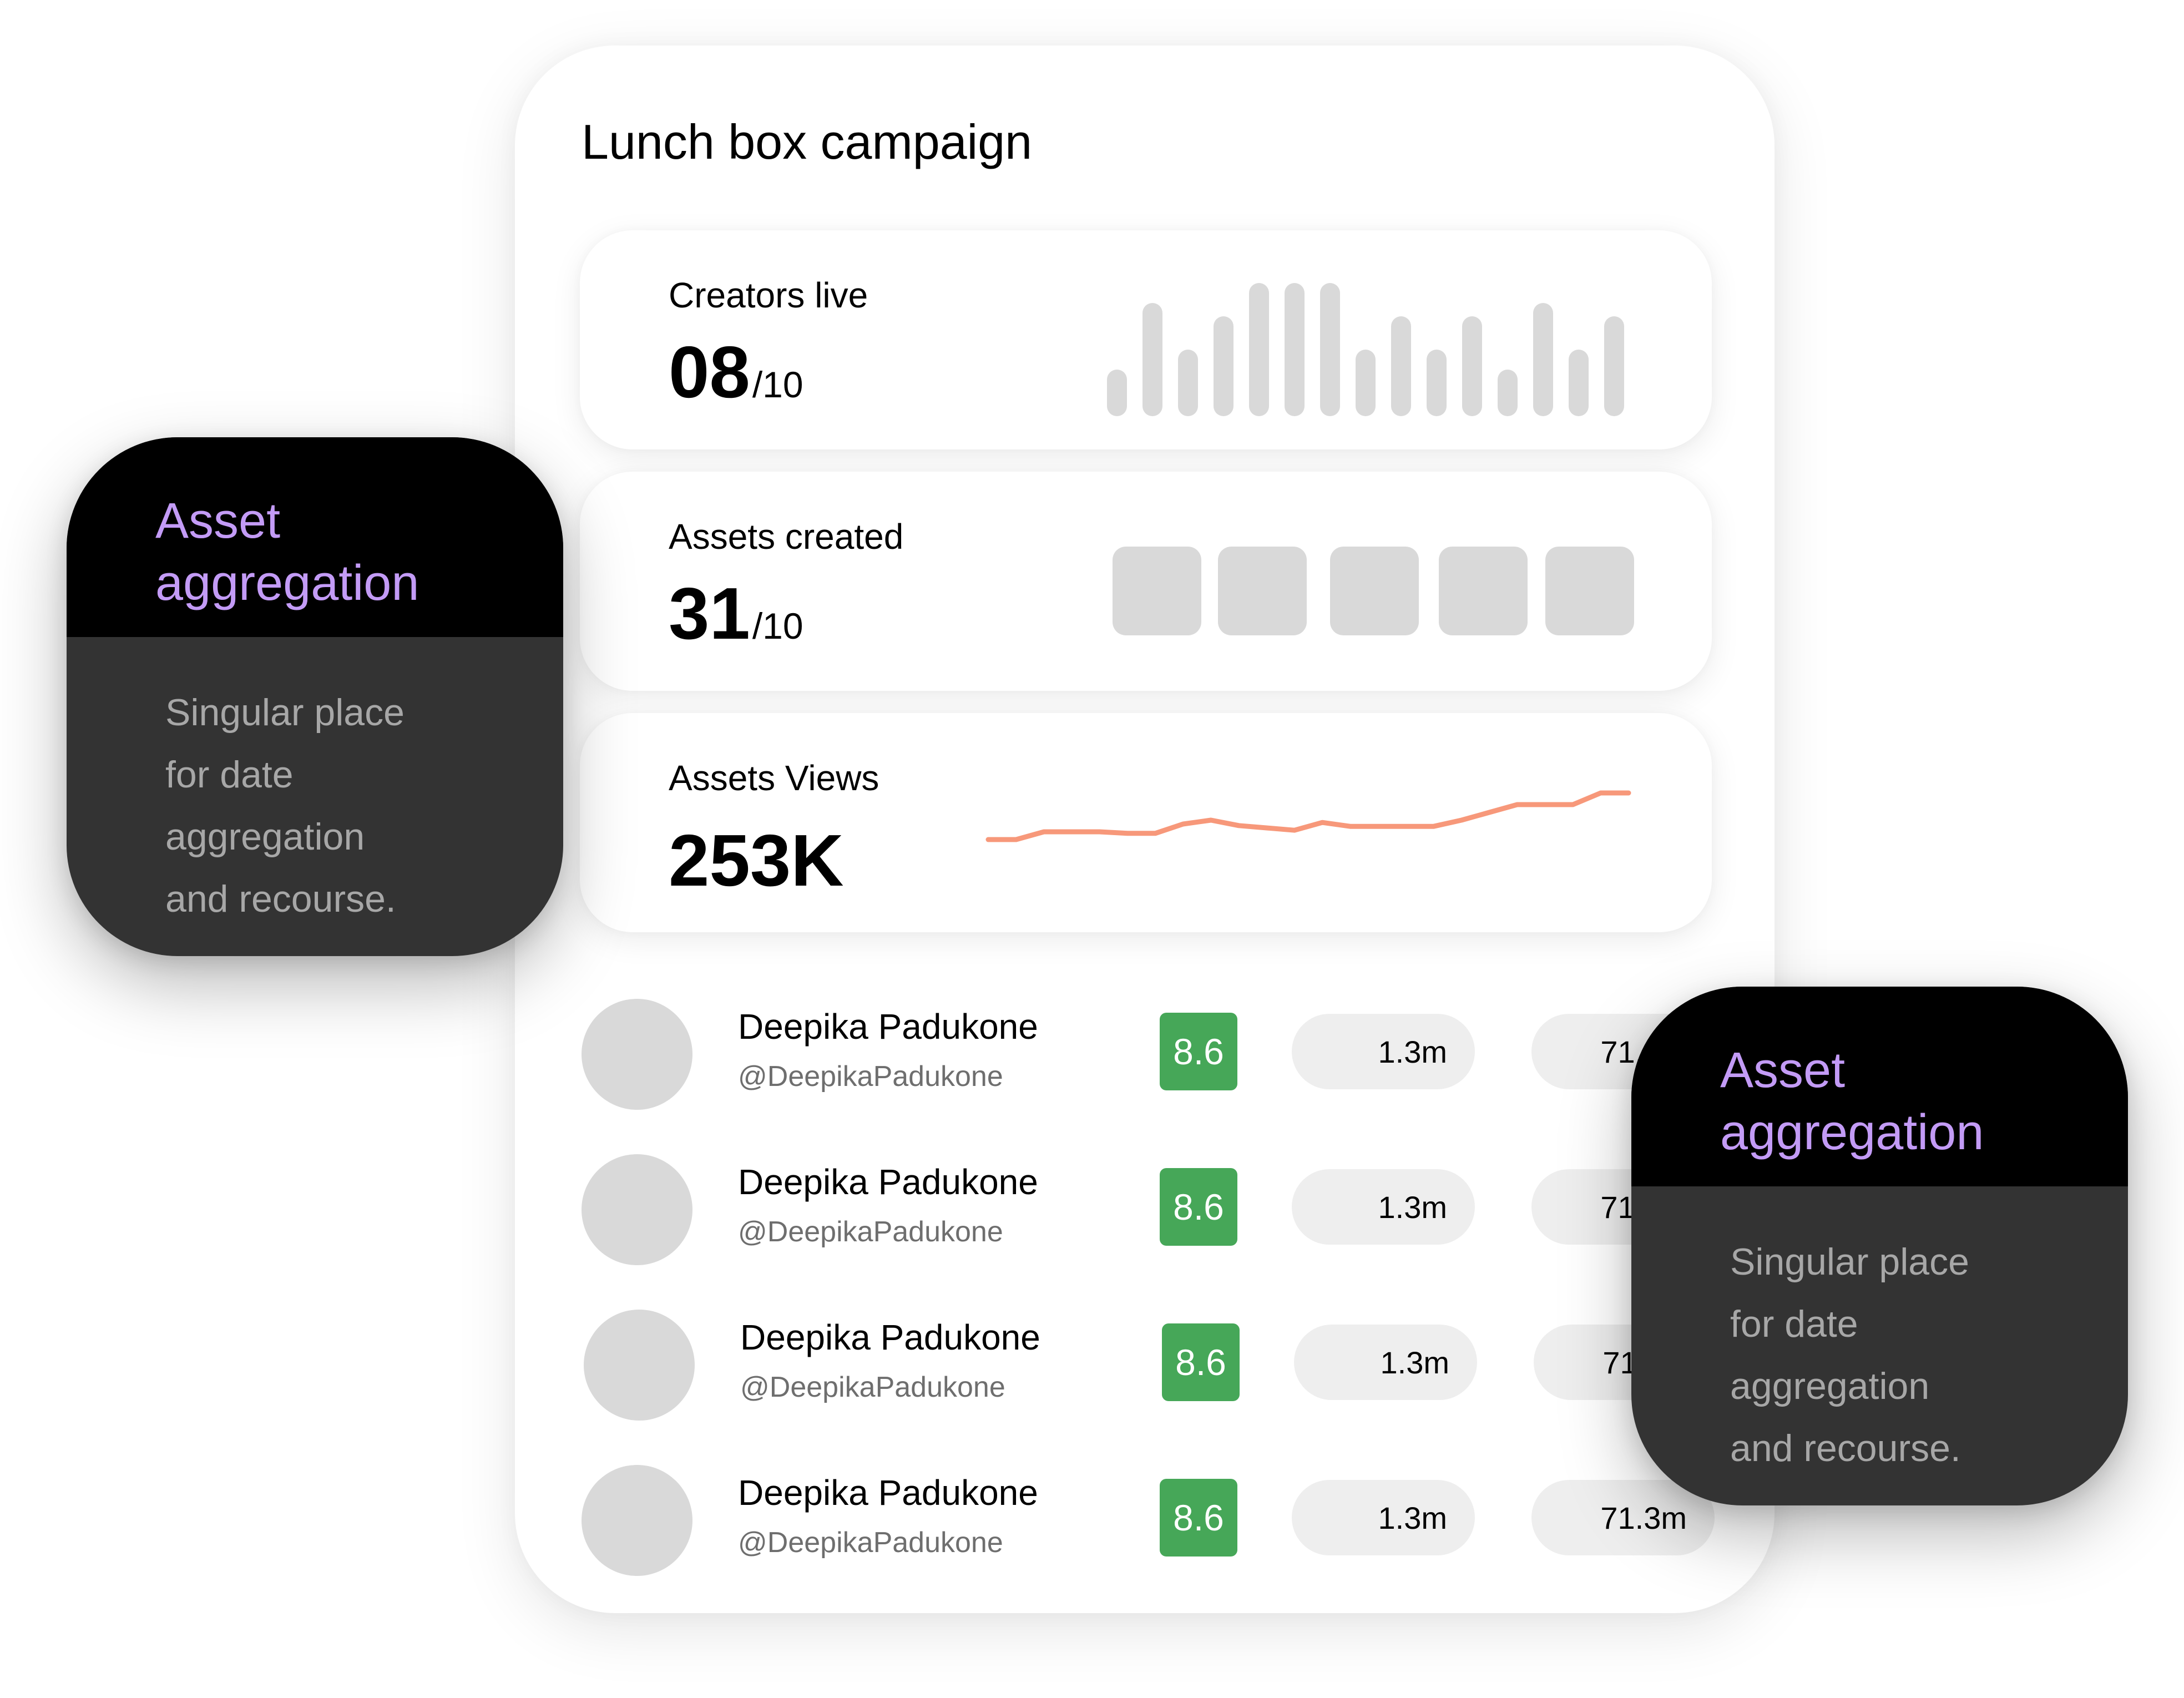 The height and width of the screenshot is (1698, 2184). I want to click on page-title: Lunch box campaign, so click(808, 141).